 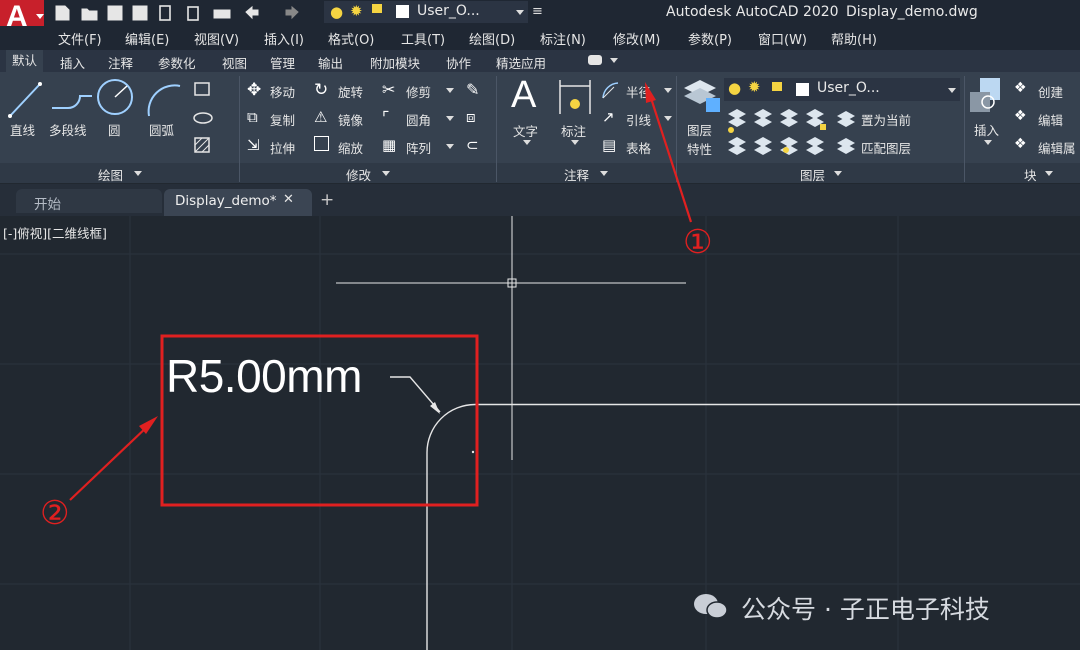 I want to click on step-marker-2: ②, so click(x=55, y=512).